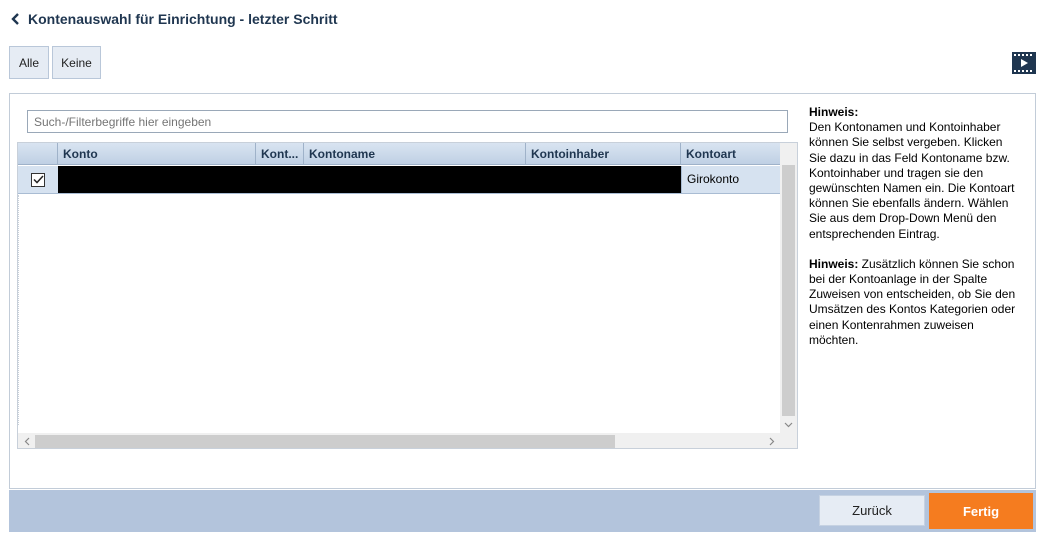 The image size is (1040, 535). I want to click on row-select-cell, so click(38, 179).